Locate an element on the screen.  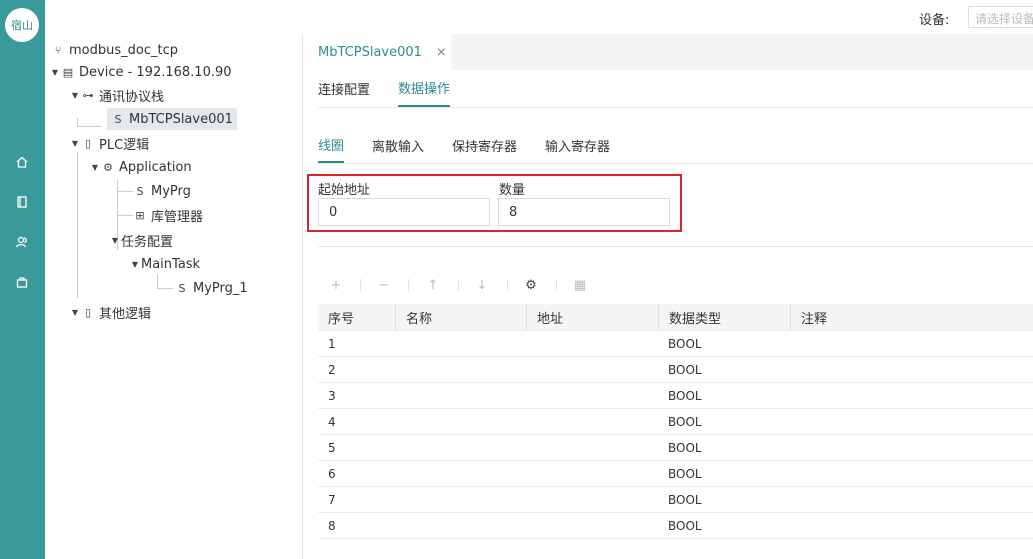
cell-index: 2 is located at coordinates (356, 369).